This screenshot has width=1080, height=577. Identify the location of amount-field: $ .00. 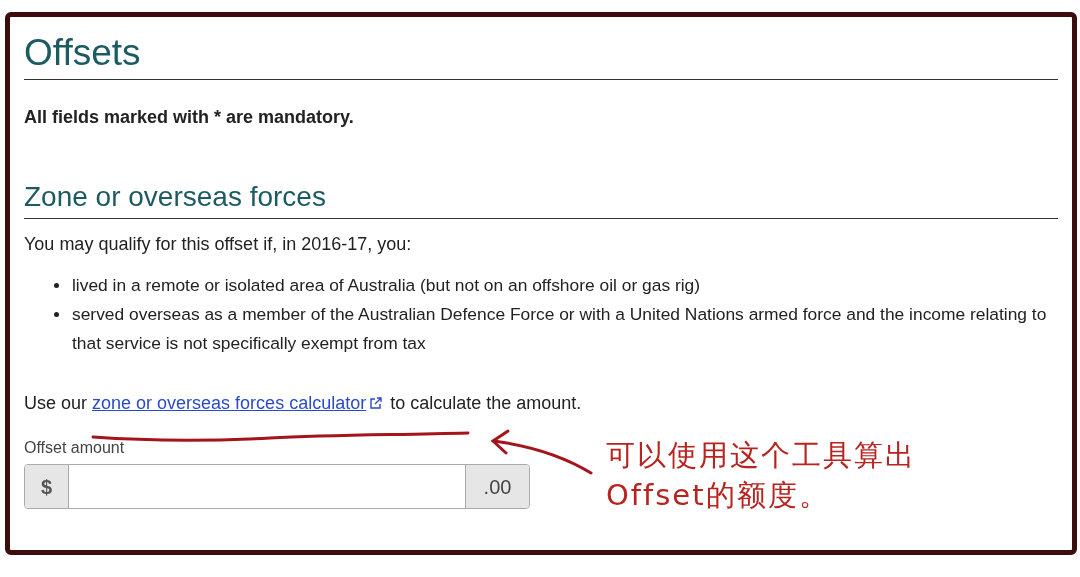
(277, 486).